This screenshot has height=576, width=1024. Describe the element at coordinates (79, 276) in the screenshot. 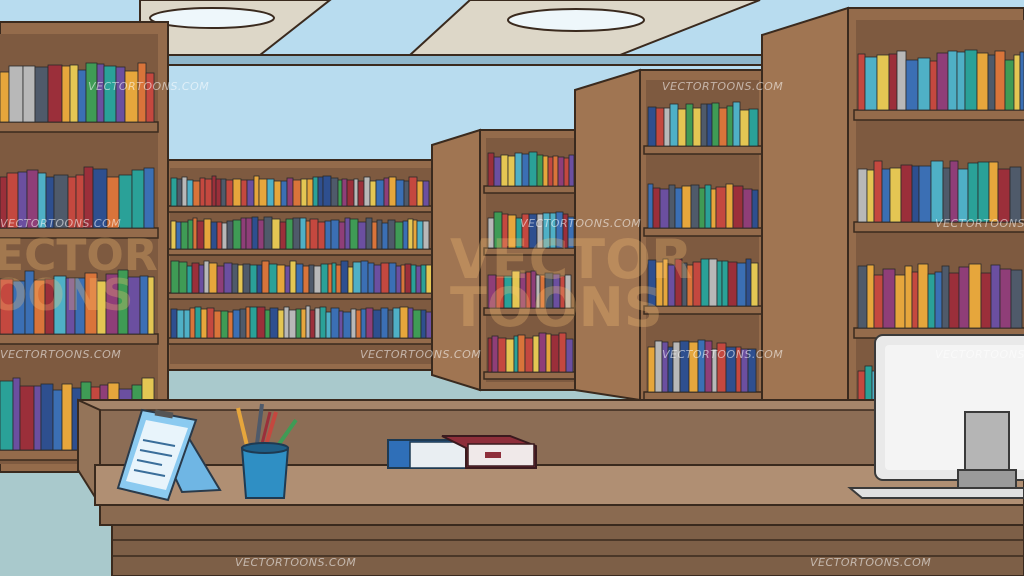

I see `watermark-logo-left: VECTOR TOONS` at that location.